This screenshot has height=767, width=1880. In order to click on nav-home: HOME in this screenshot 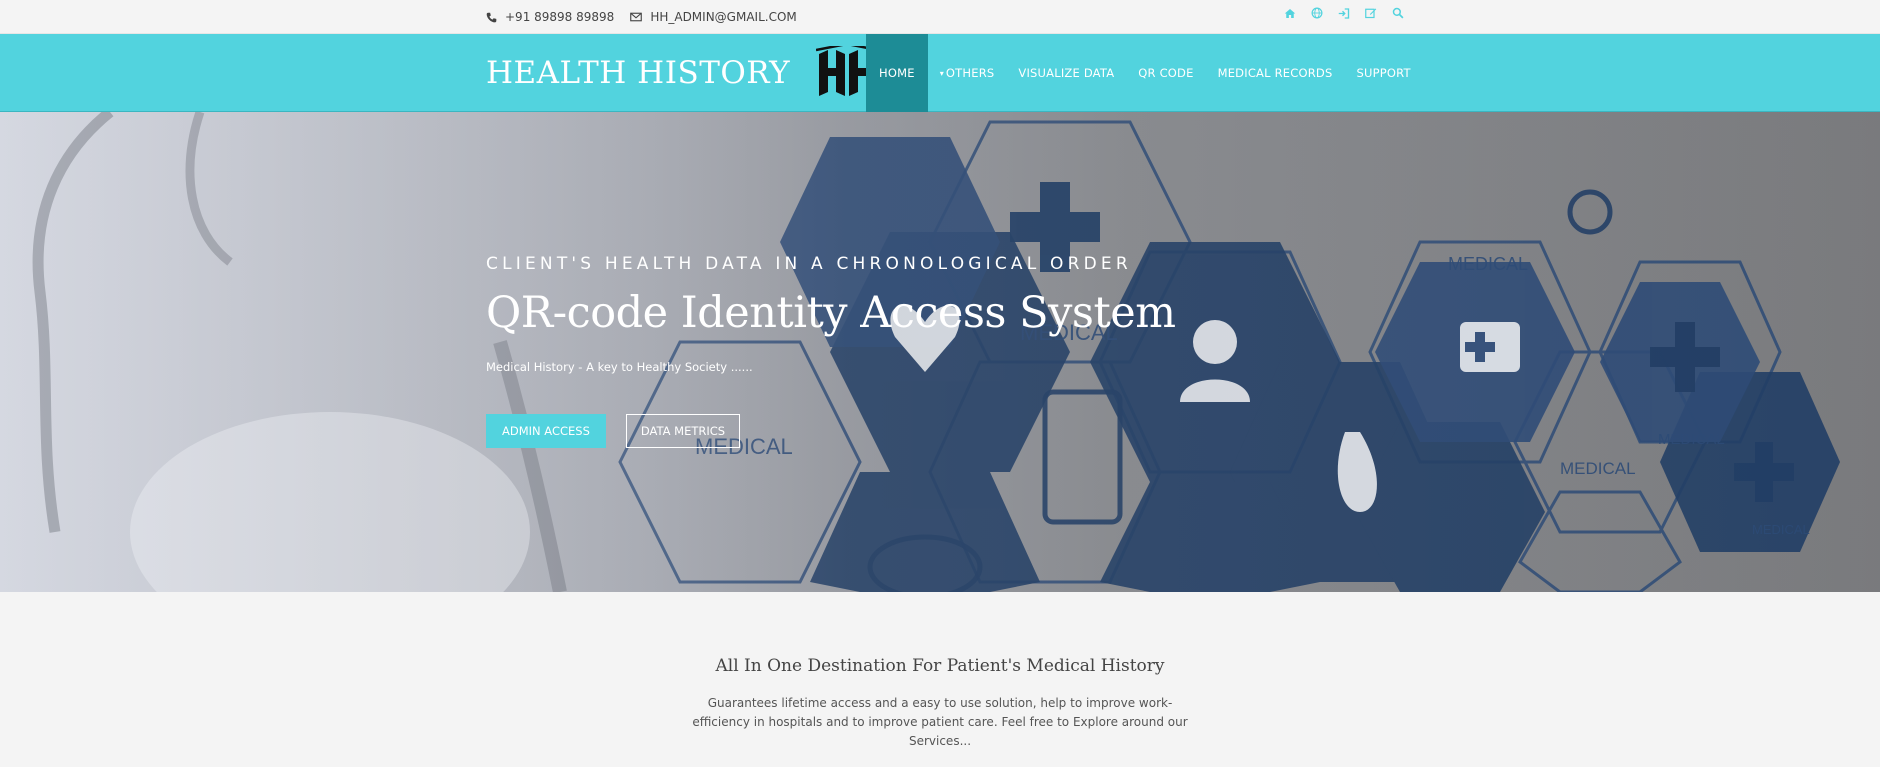, I will do `click(897, 73)`.